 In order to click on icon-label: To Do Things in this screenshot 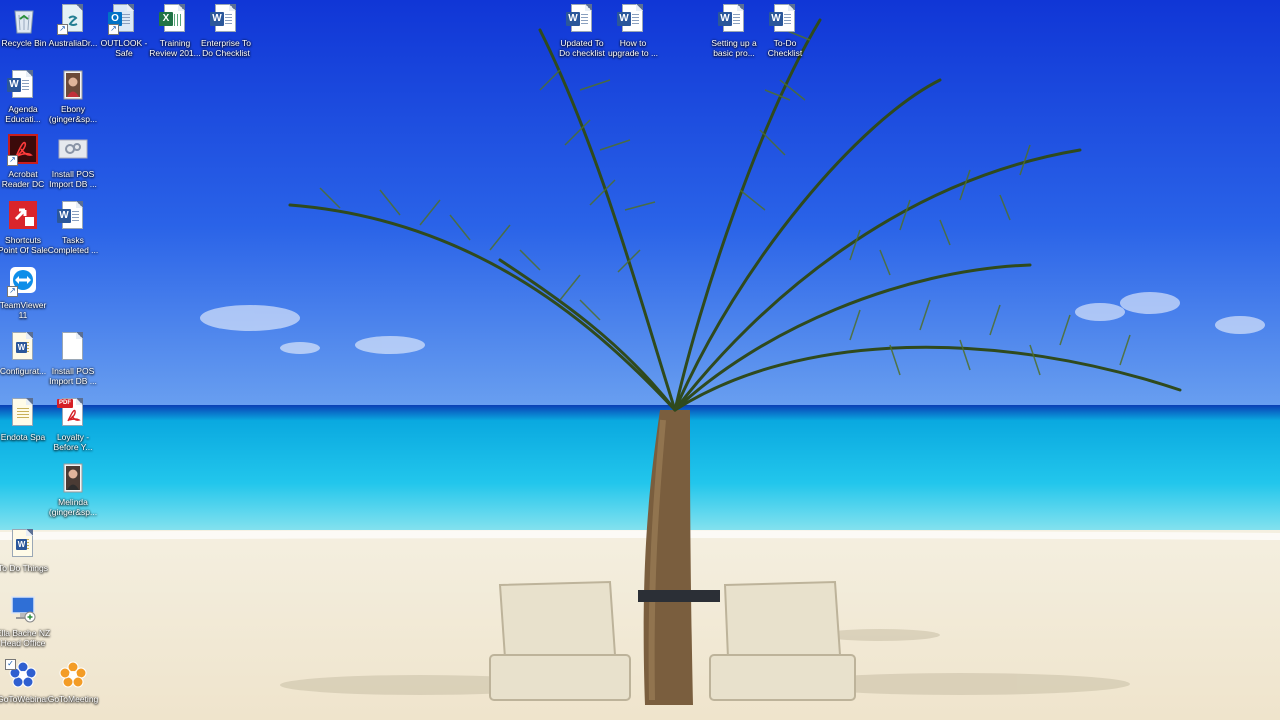, I will do `click(24, 568)`.